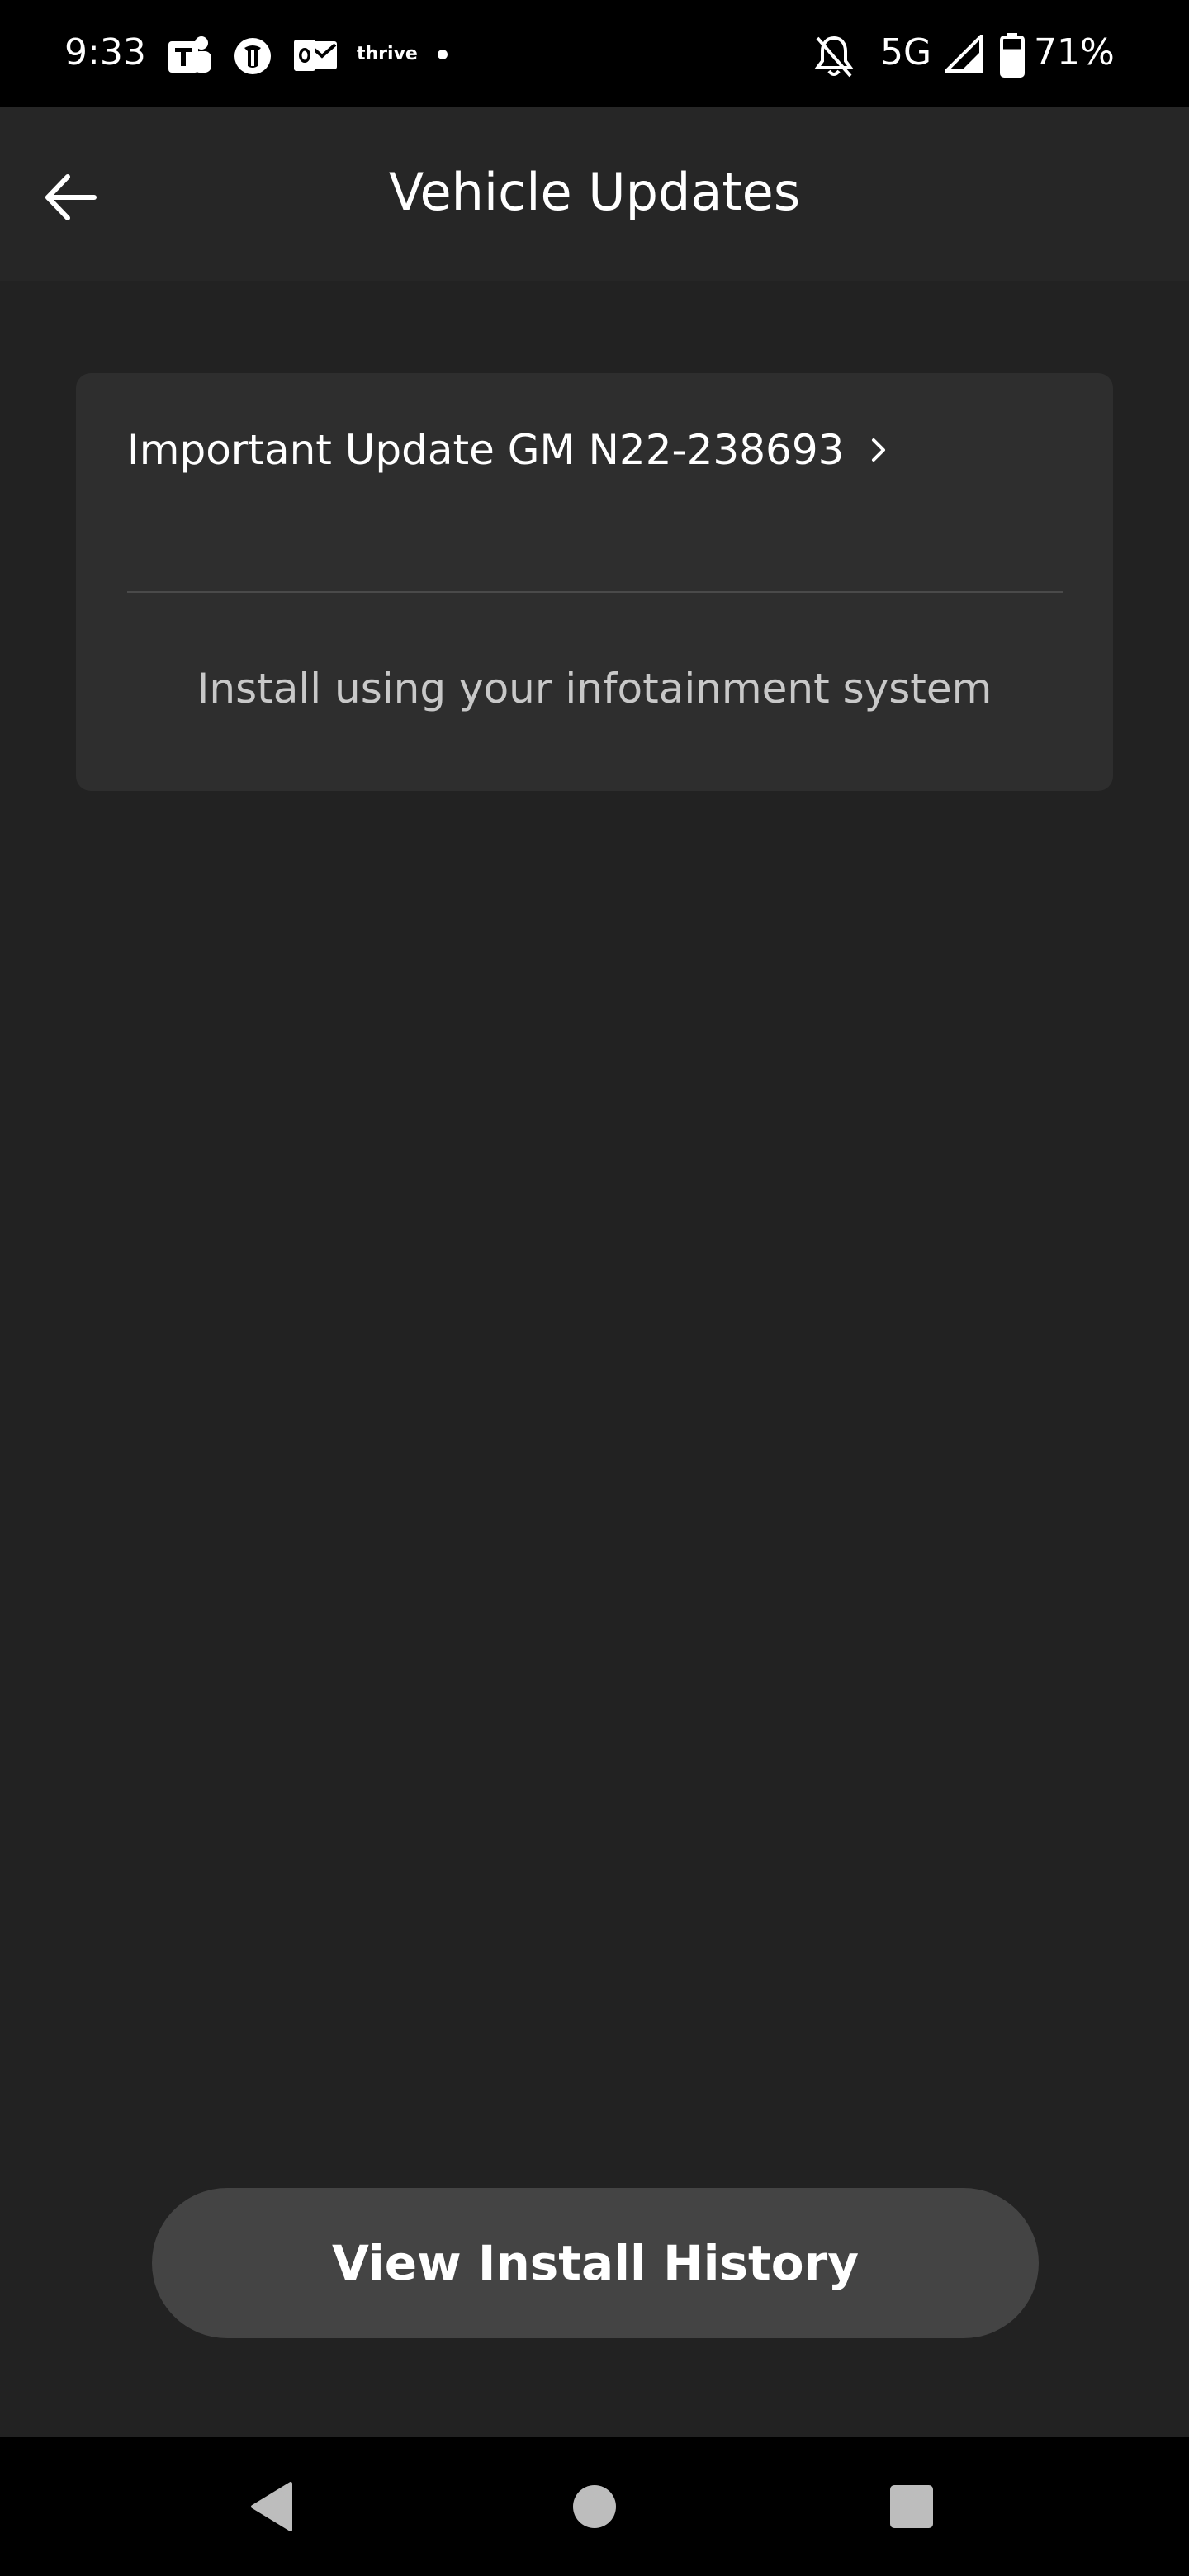  I want to click on navigation-bar, so click(594, 2506).